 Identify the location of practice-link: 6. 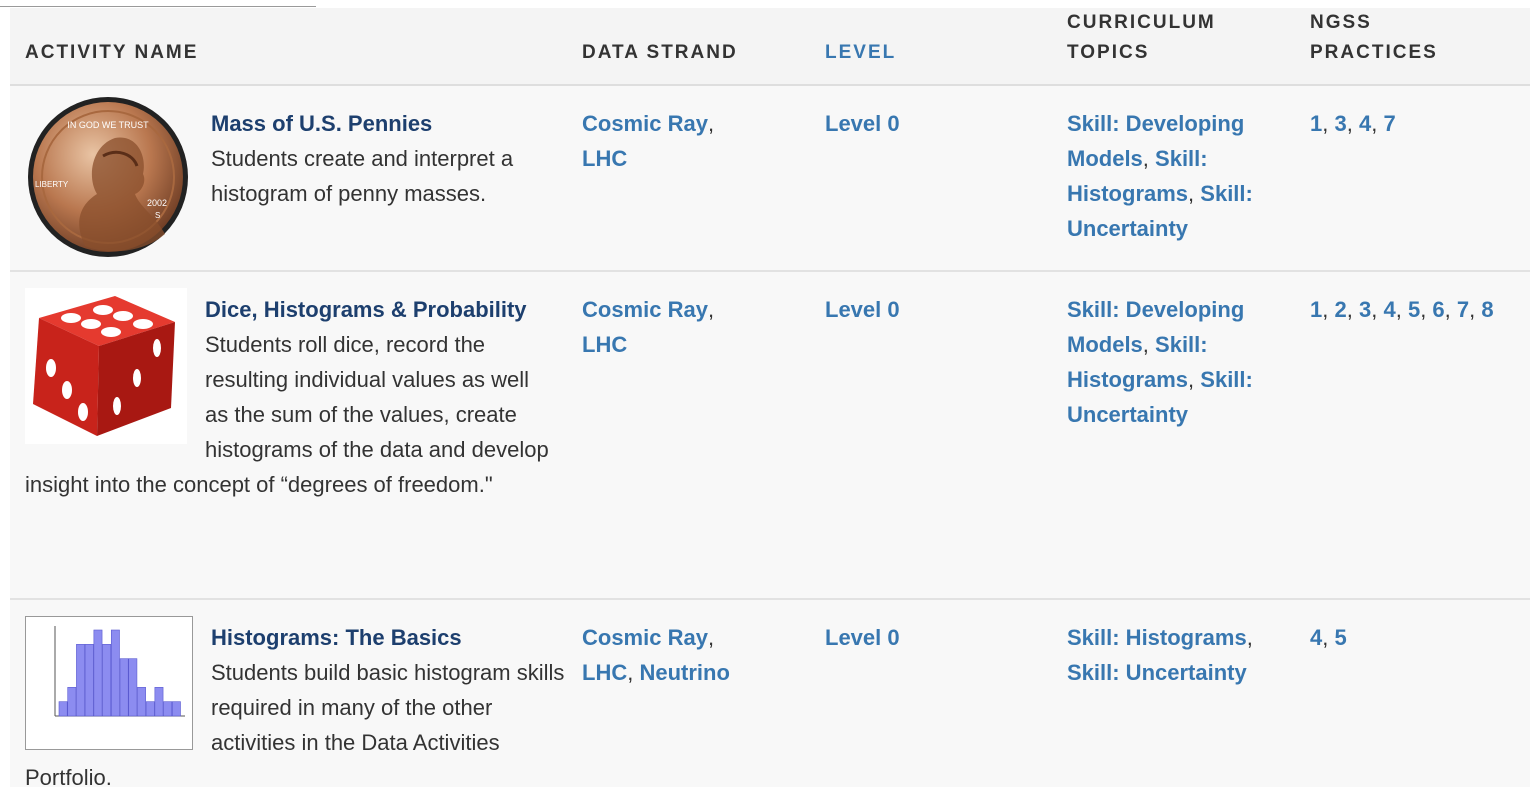
(1438, 309).